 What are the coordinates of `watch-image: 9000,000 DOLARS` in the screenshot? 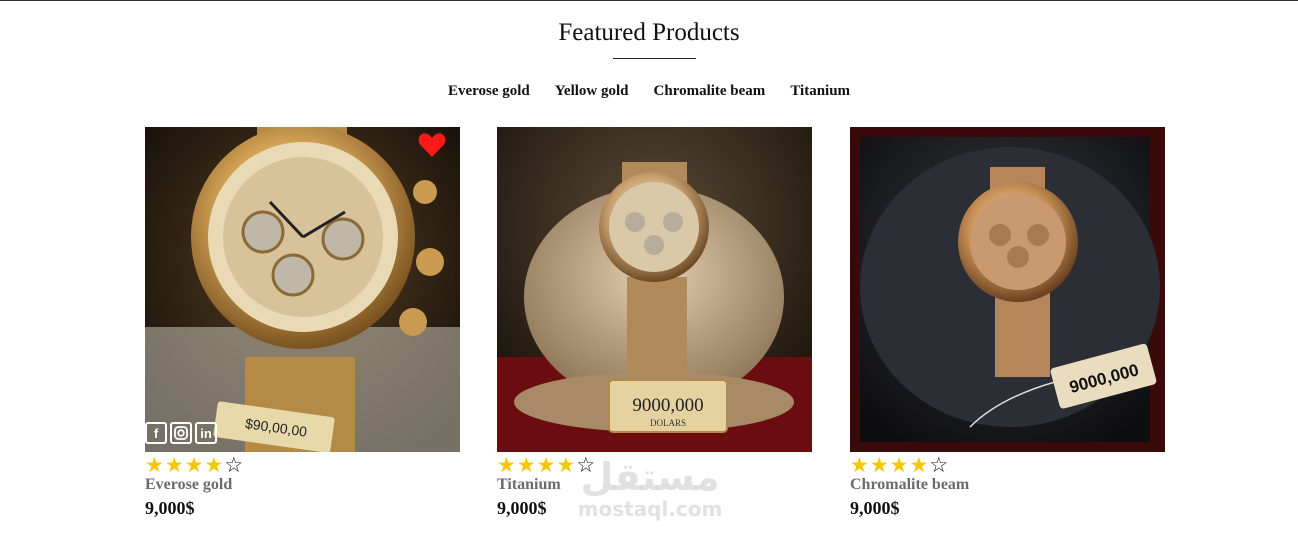 It's located at (654, 289).